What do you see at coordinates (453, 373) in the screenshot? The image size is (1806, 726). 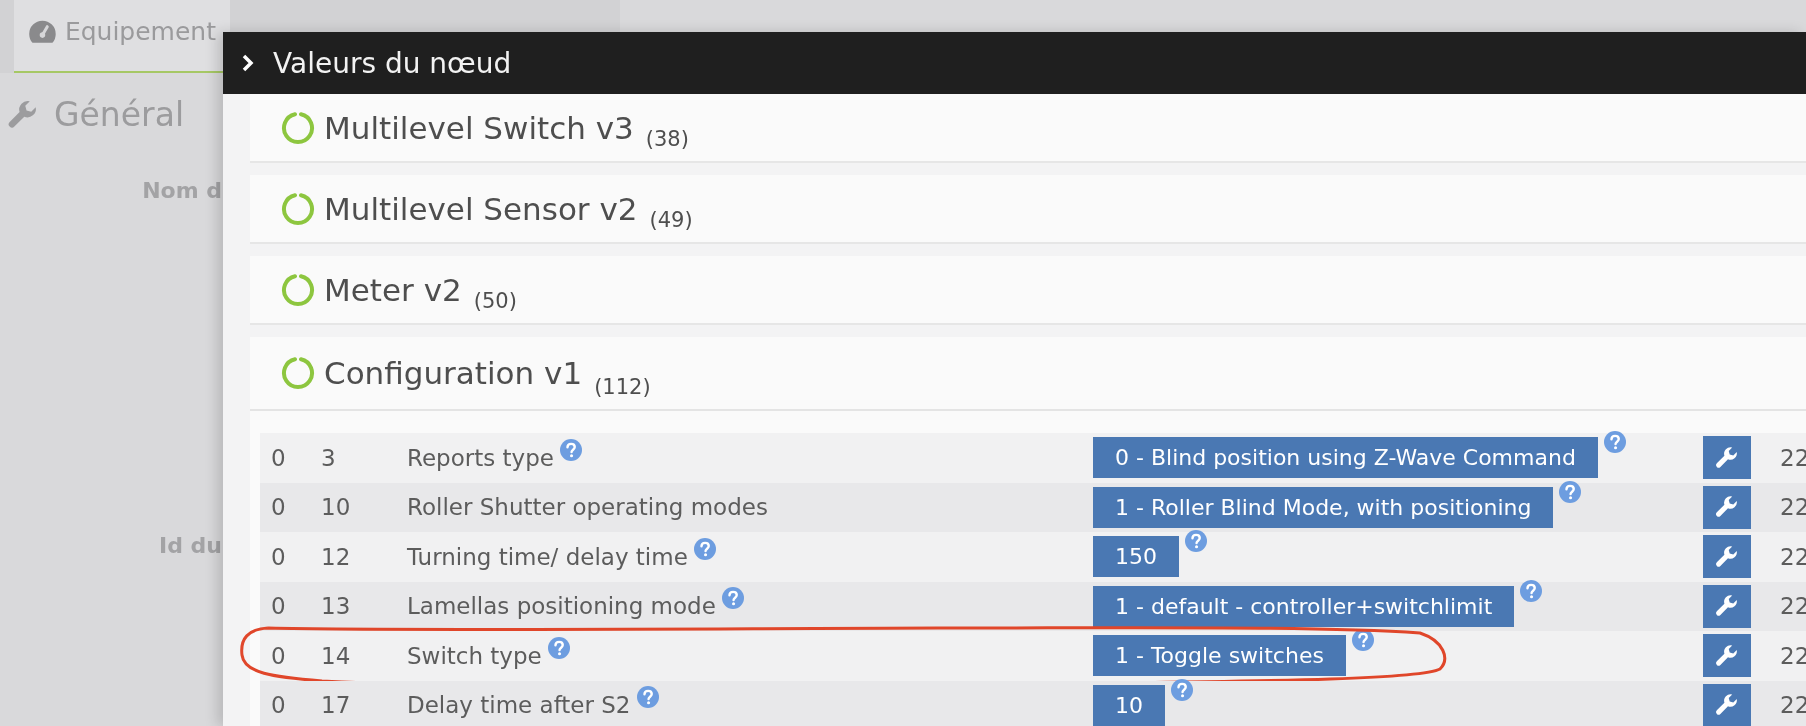 I see `panel-title: Configuration v1` at bounding box center [453, 373].